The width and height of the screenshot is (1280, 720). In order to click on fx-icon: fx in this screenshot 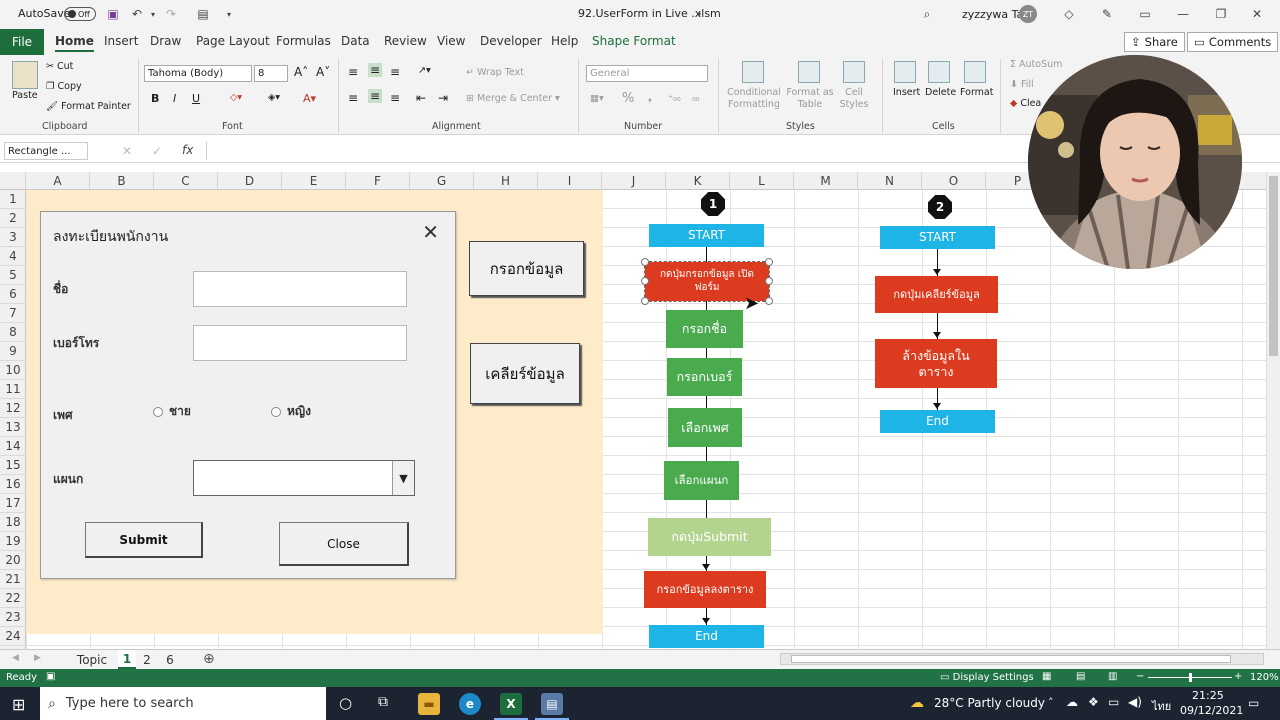, I will do `click(187, 150)`.